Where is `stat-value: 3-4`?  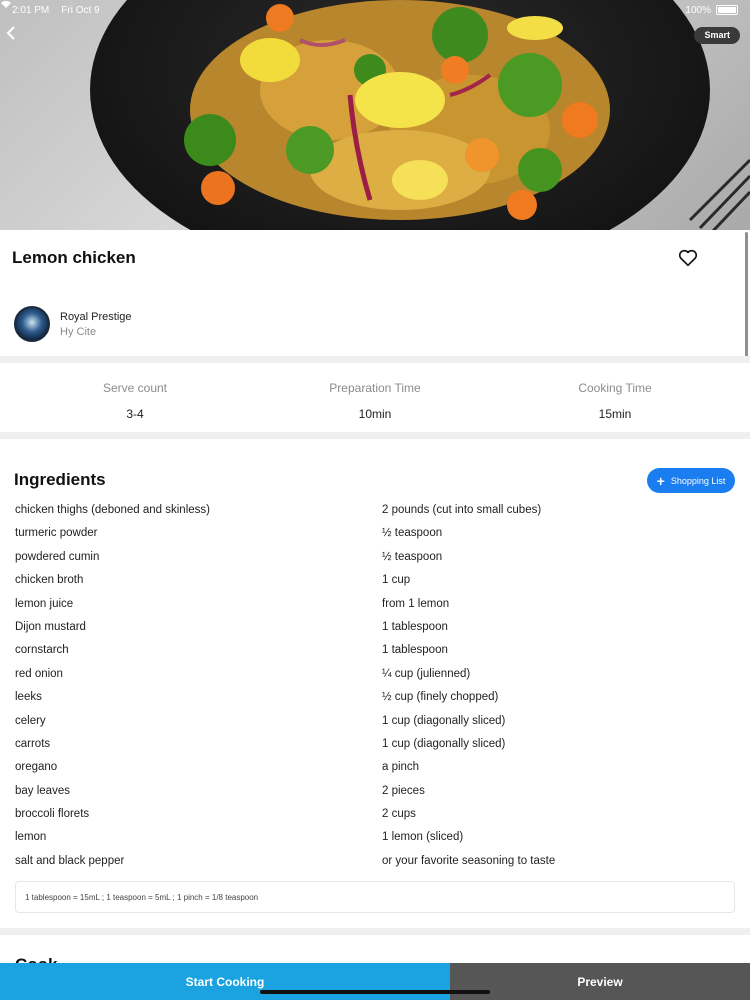 stat-value: 3-4 is located at coordinates (135, 414).